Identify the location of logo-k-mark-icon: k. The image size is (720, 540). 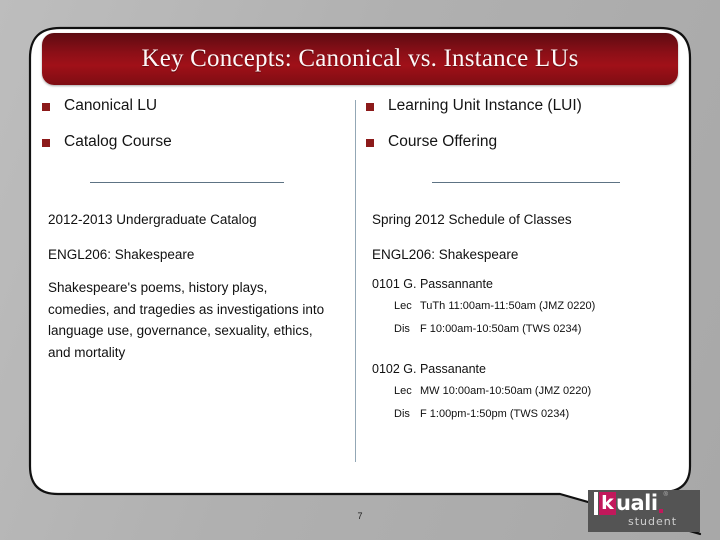
(607, 503).